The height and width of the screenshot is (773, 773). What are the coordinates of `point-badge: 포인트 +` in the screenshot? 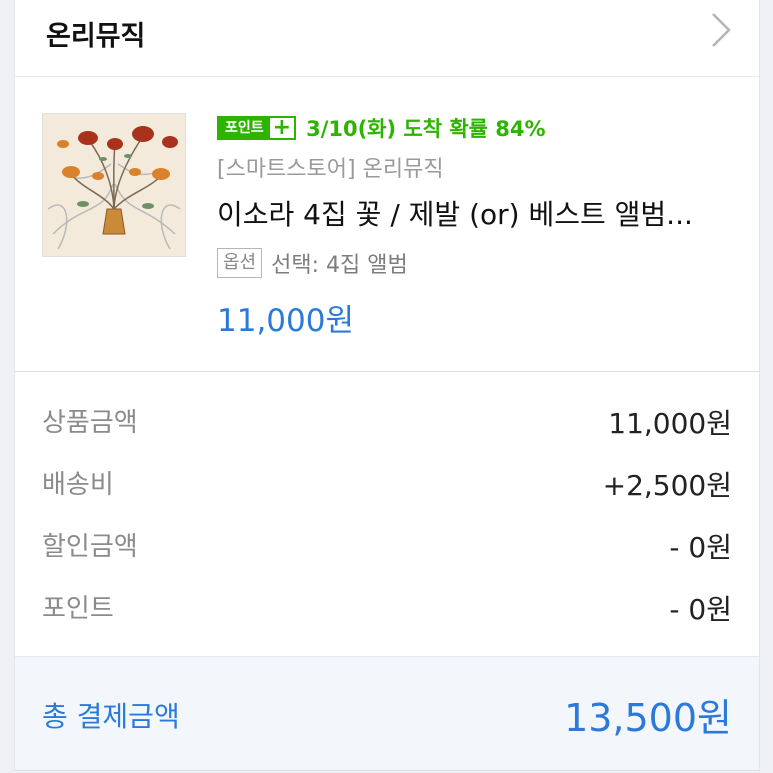 It's located at (257, 127).